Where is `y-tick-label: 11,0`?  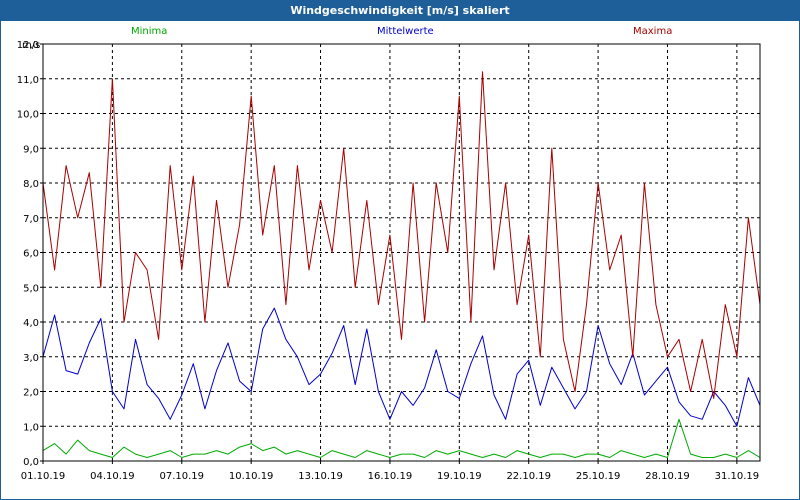 y-tick-label: 11,0 is located at coordinates (28, 80).